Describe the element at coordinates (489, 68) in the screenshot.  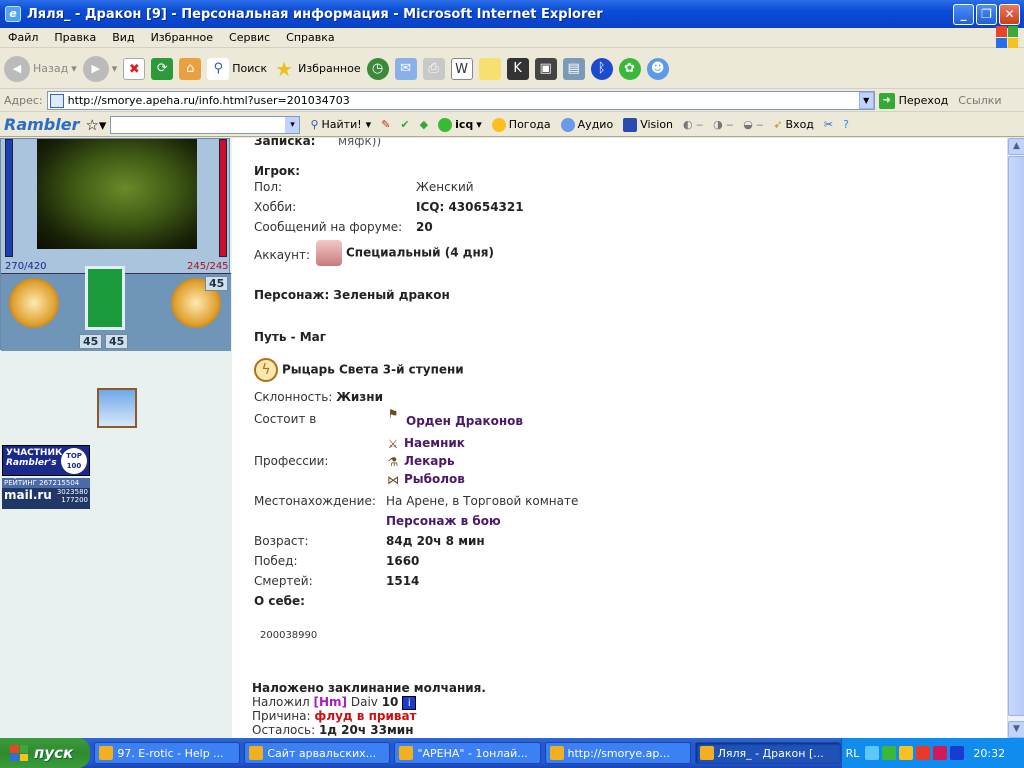
I see `notes-icon` at that location.